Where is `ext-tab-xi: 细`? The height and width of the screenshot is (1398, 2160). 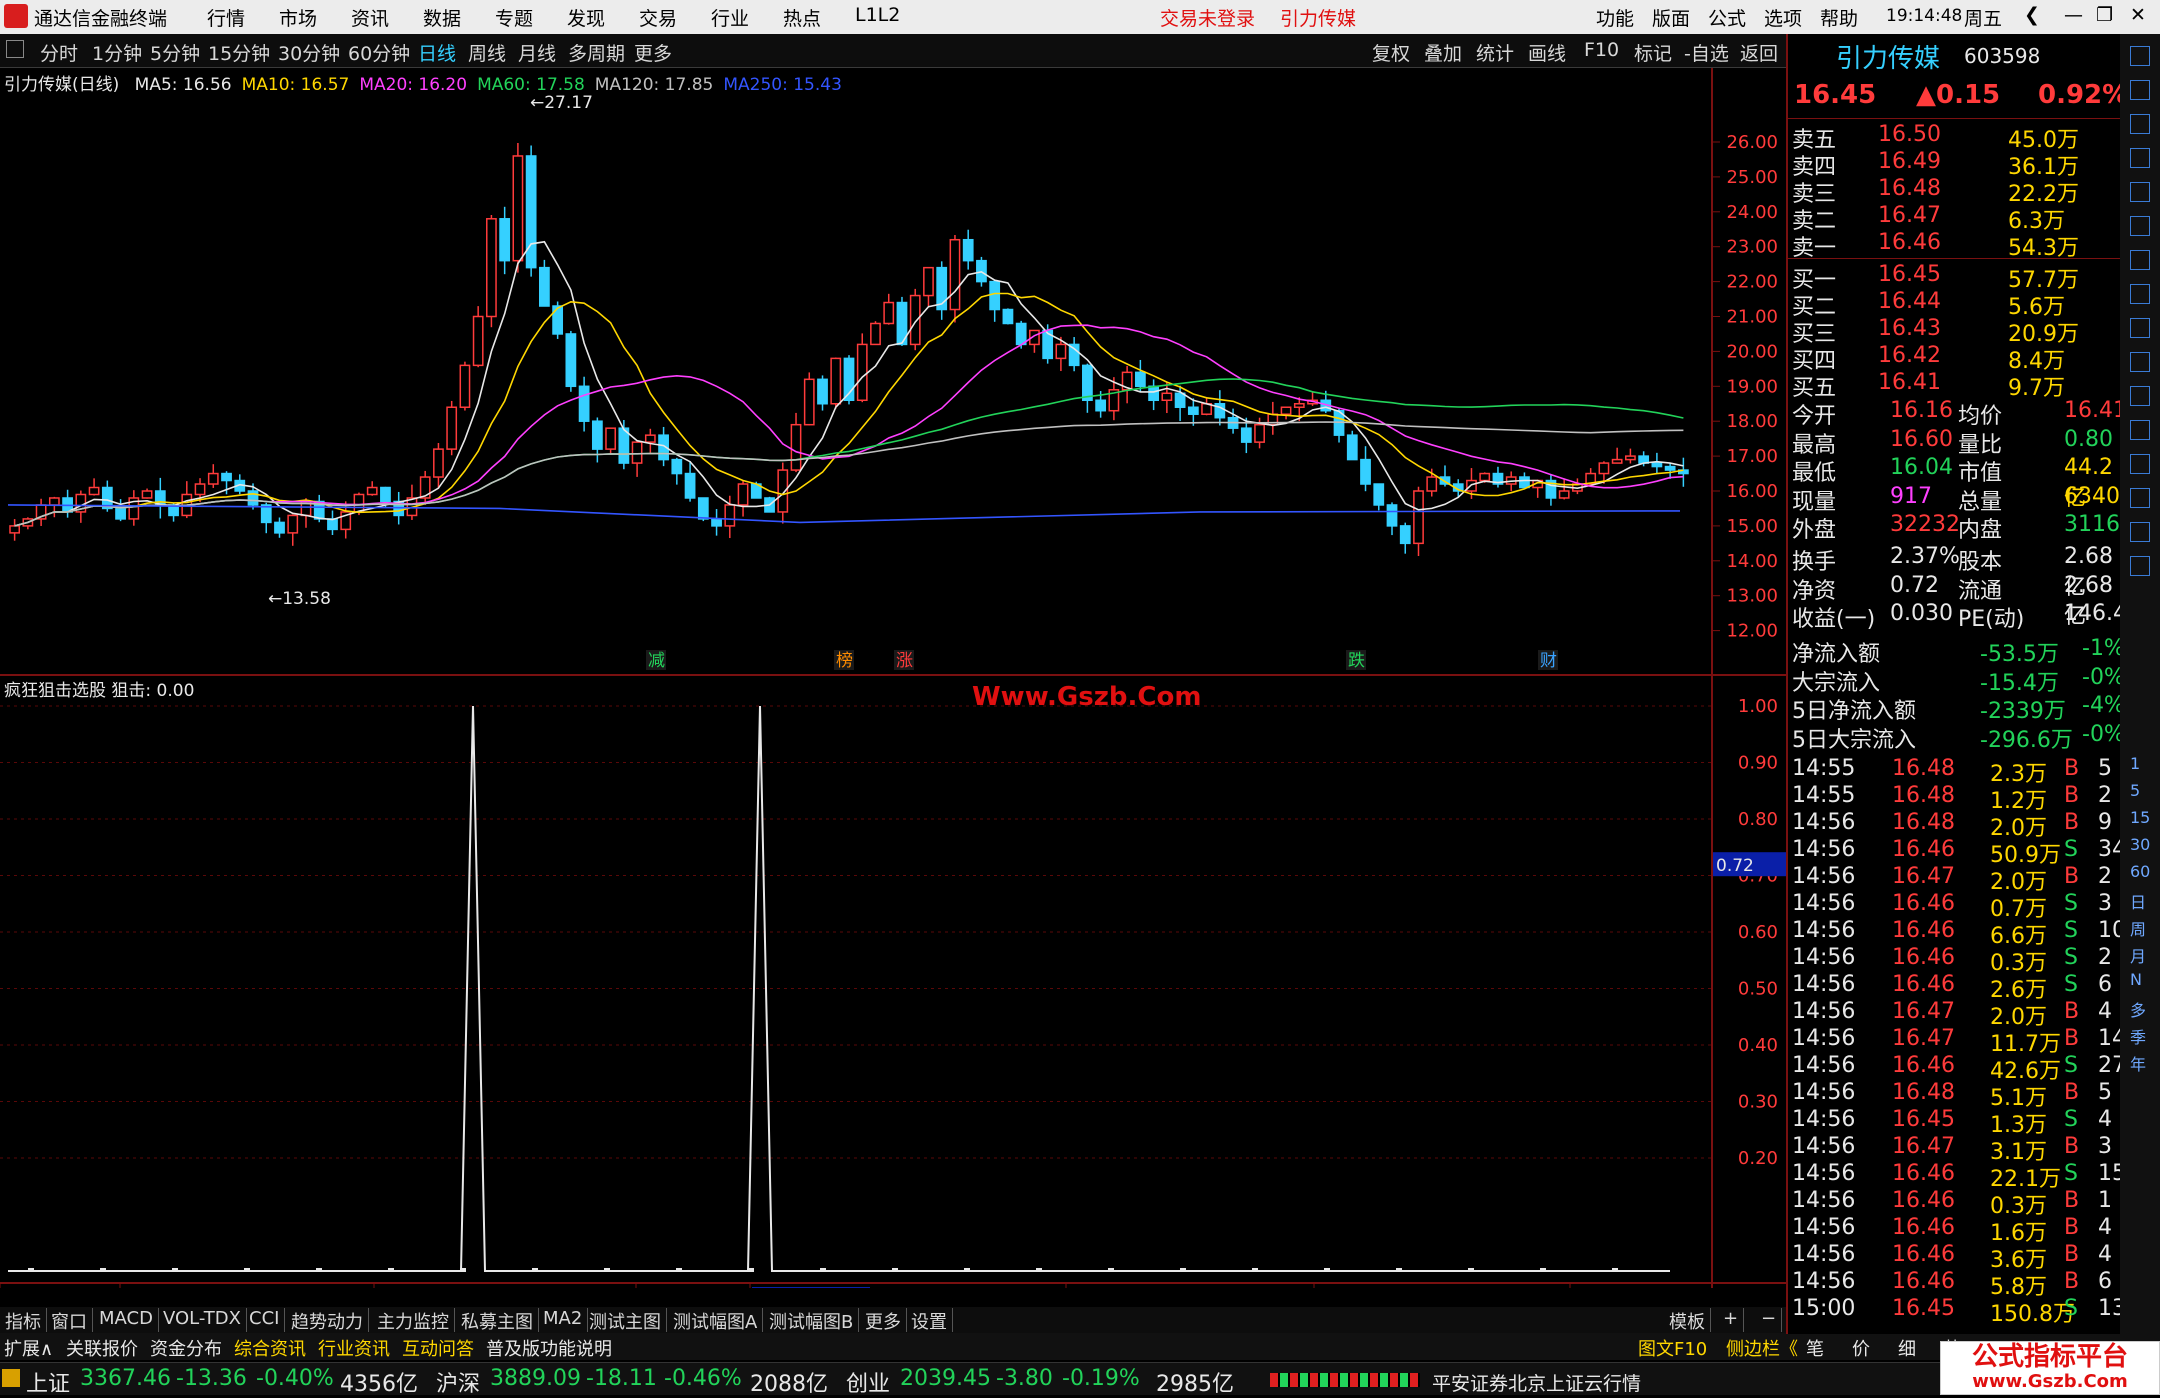
ext-tab-xi: 细 is located at coordinates (1907, 1348).